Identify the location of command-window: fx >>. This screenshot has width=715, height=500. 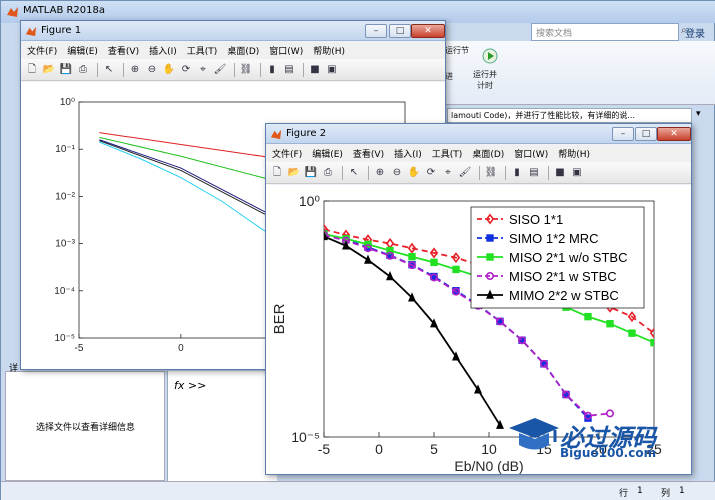
(222, 426).